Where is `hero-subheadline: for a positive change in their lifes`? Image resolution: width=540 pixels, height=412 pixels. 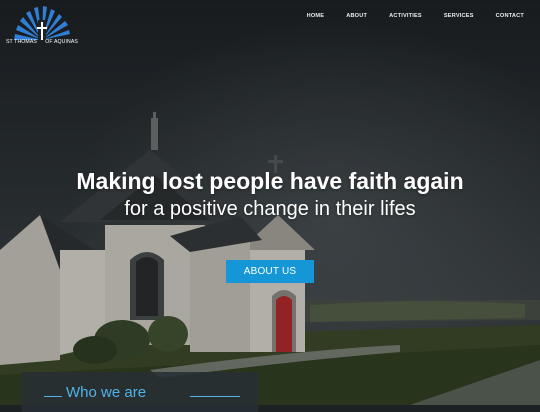
hero-subheadline: for a positive change in their lifes is located at coordinates (270, 209).